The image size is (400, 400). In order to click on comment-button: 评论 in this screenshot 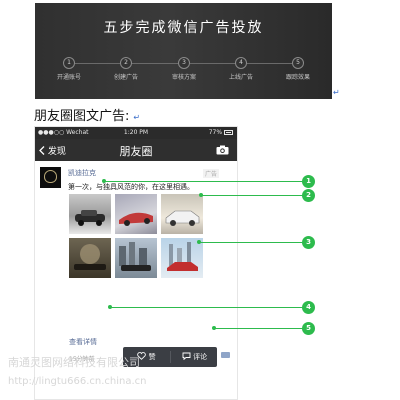, I will do `click(194, 357)`.